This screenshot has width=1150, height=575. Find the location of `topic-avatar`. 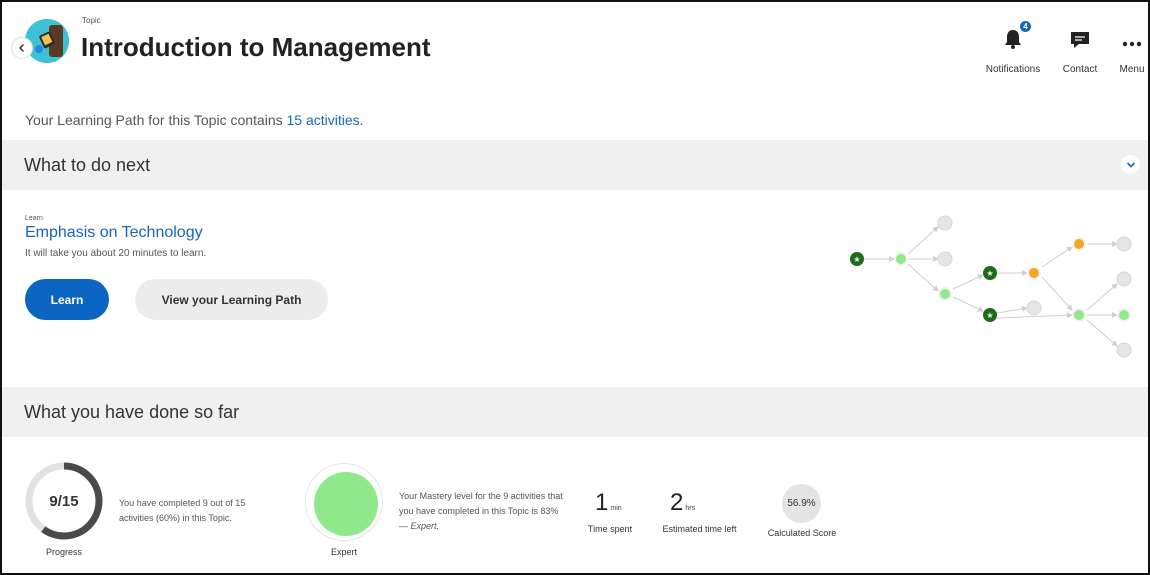

topic-avatar is located at coordinates (47, 41).